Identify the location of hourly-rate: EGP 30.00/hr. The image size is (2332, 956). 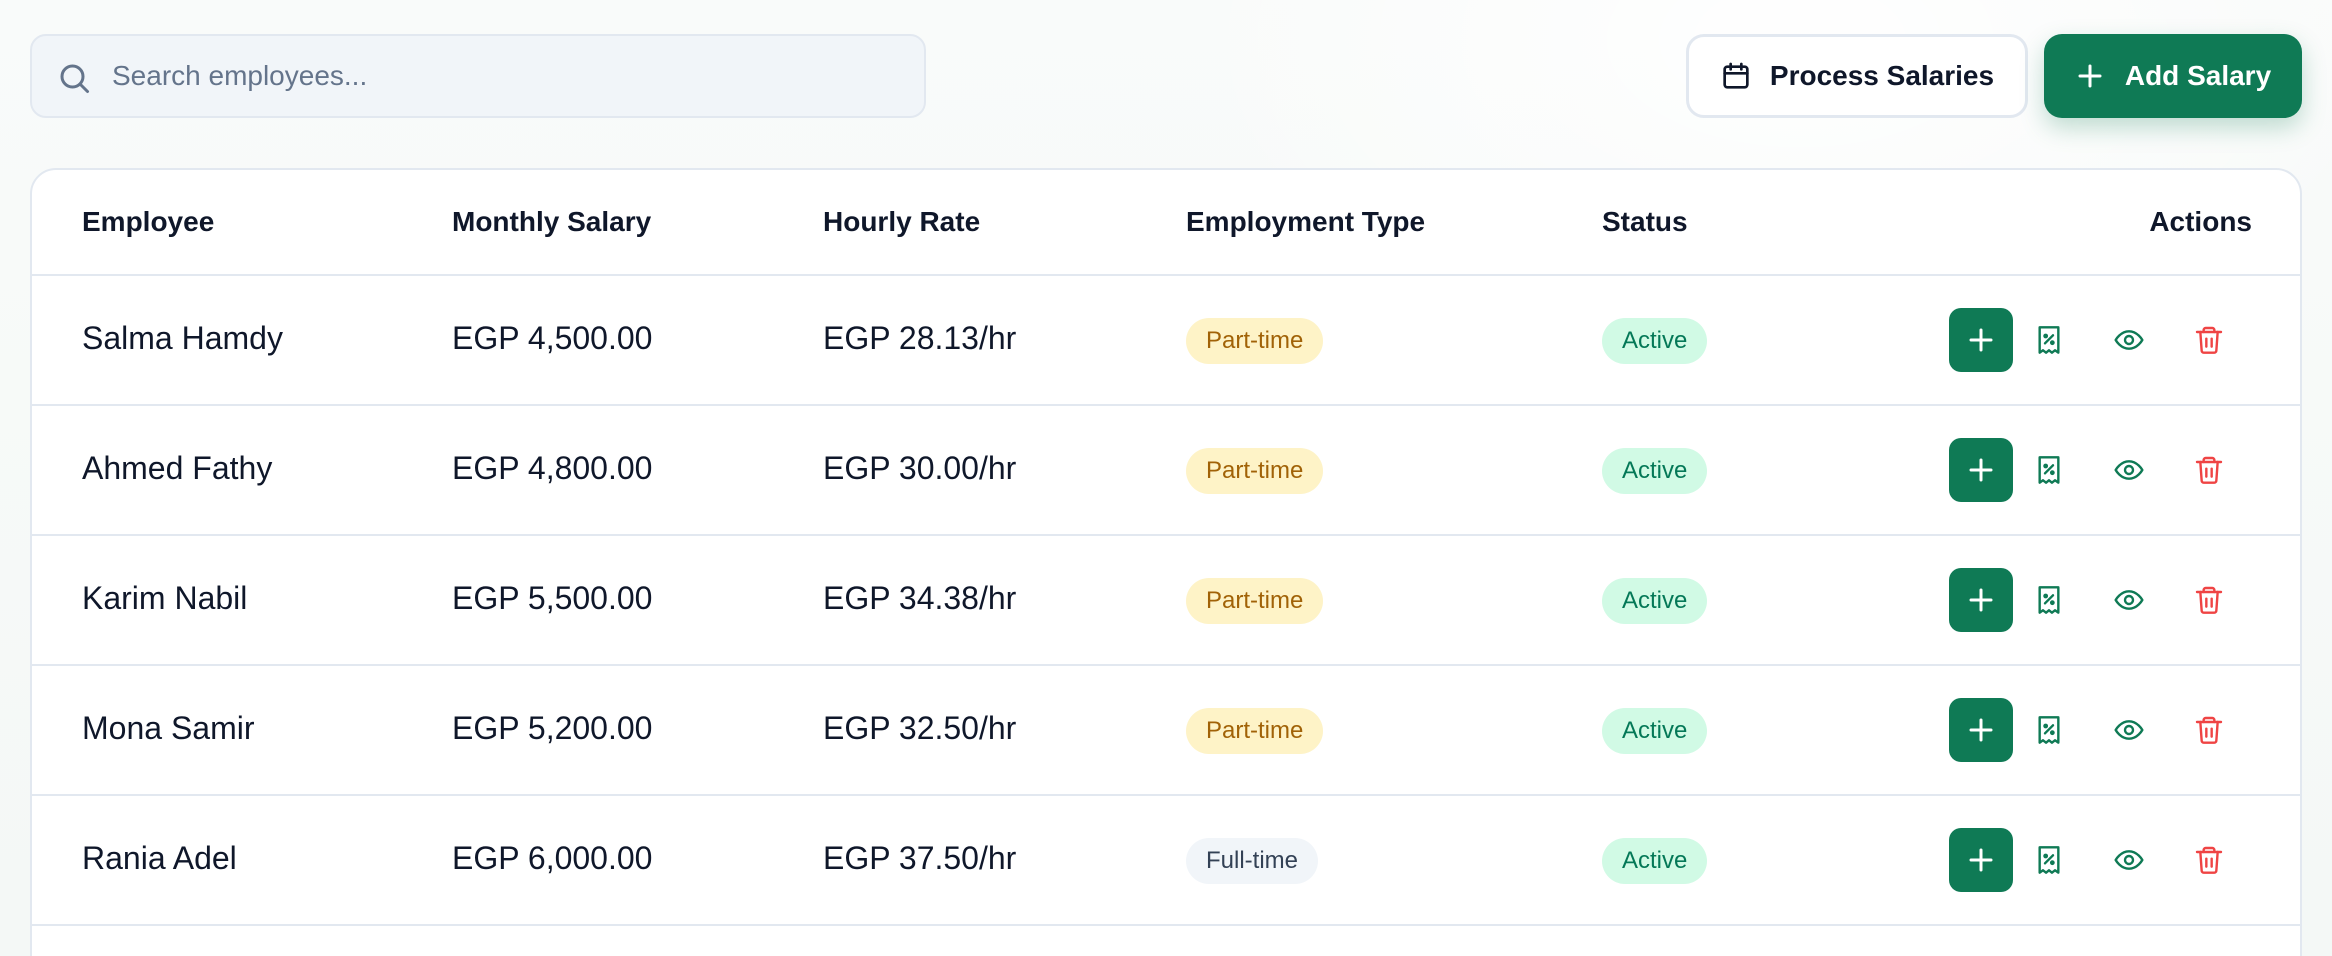
(920, 468).